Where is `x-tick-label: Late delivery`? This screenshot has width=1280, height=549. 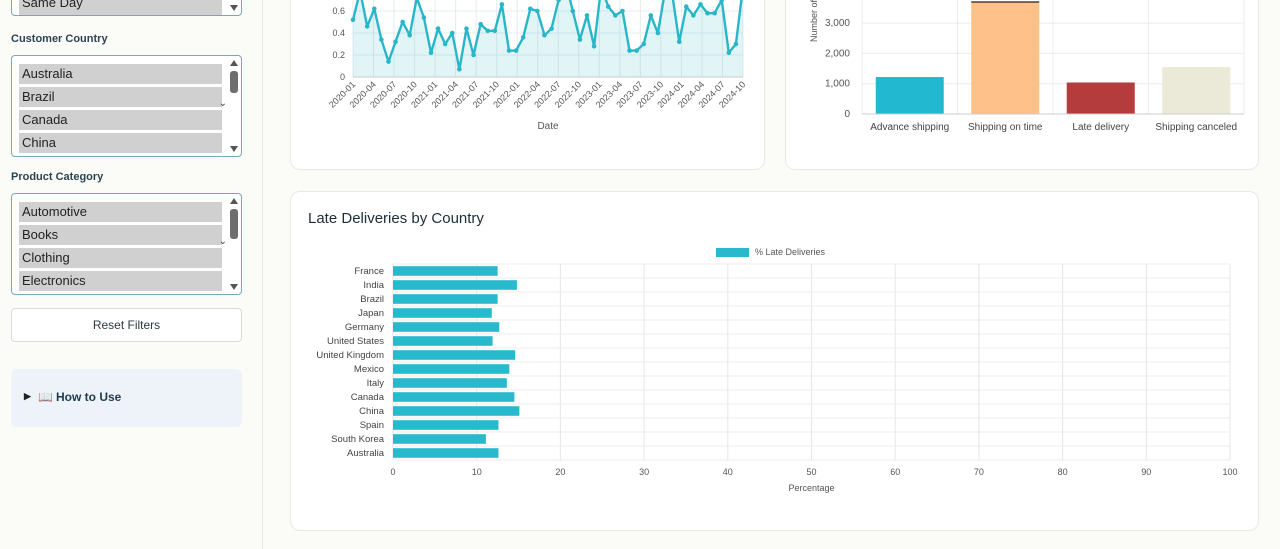 x-tick-label: Late delivery is located at coordinates (1100, 127).